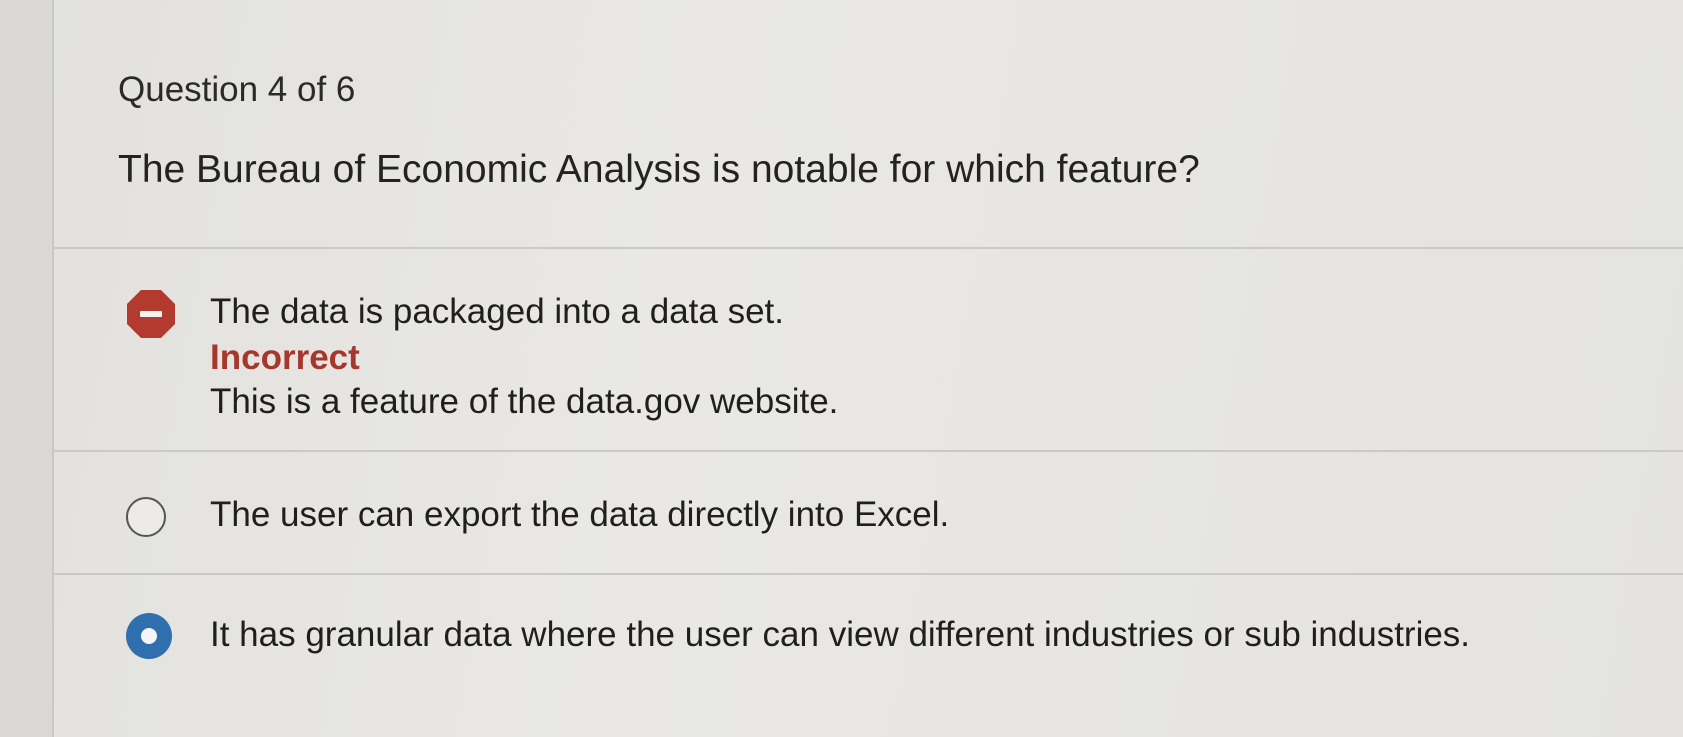  What do you see at coordinates (149, 636) in the screenshot?
I see `radio-selected-icon` at bounding box center [149, 636].